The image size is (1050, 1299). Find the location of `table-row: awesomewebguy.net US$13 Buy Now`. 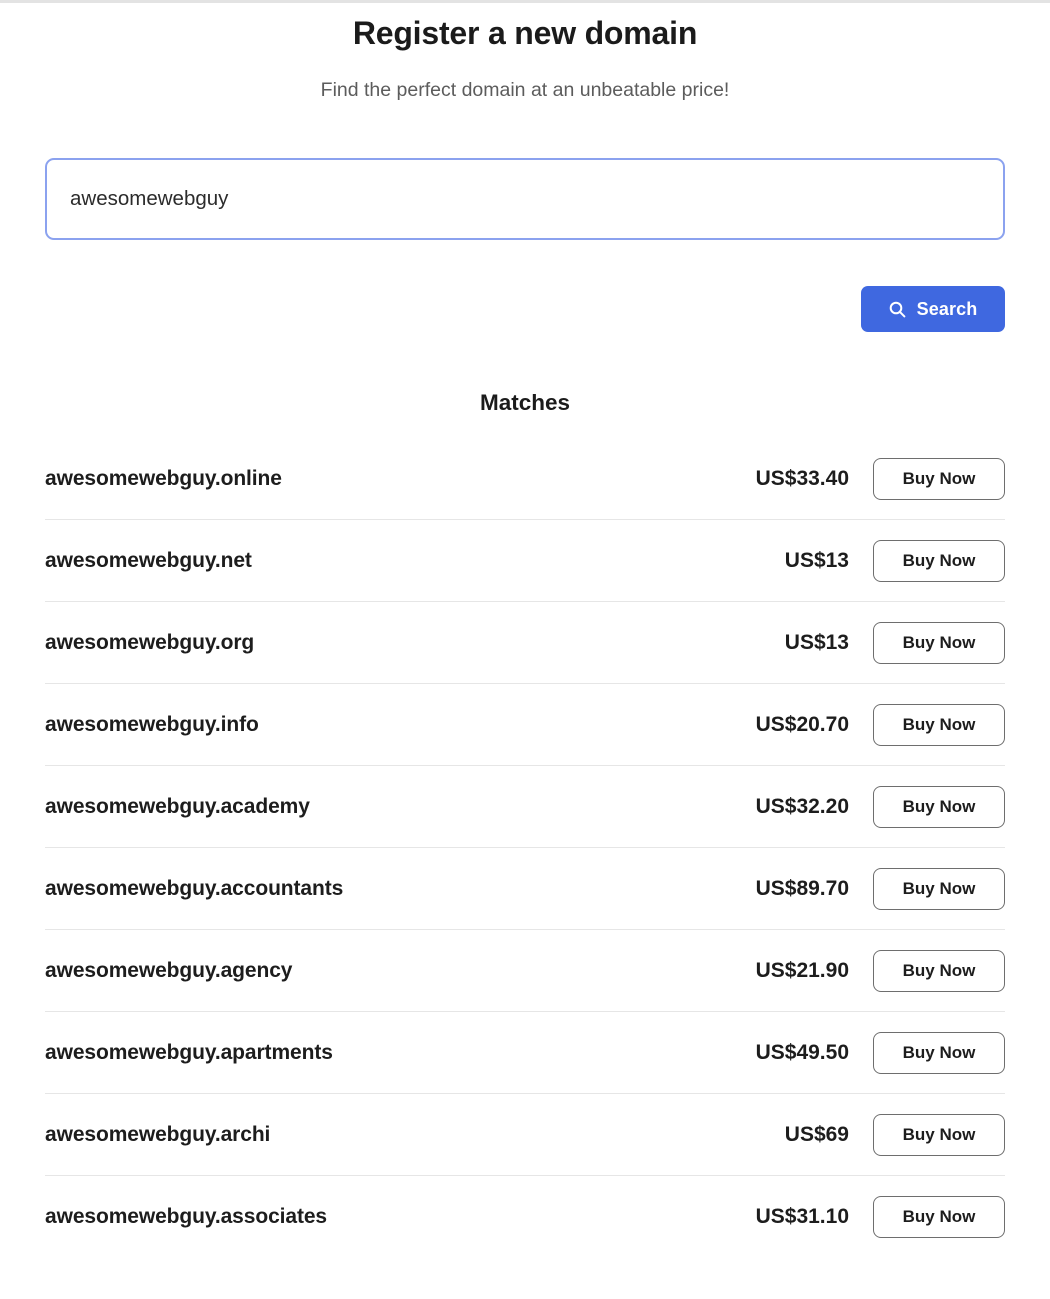

table-row: awesomewebguy.net US$13 Buy Now is located at coordinates (525, 561).